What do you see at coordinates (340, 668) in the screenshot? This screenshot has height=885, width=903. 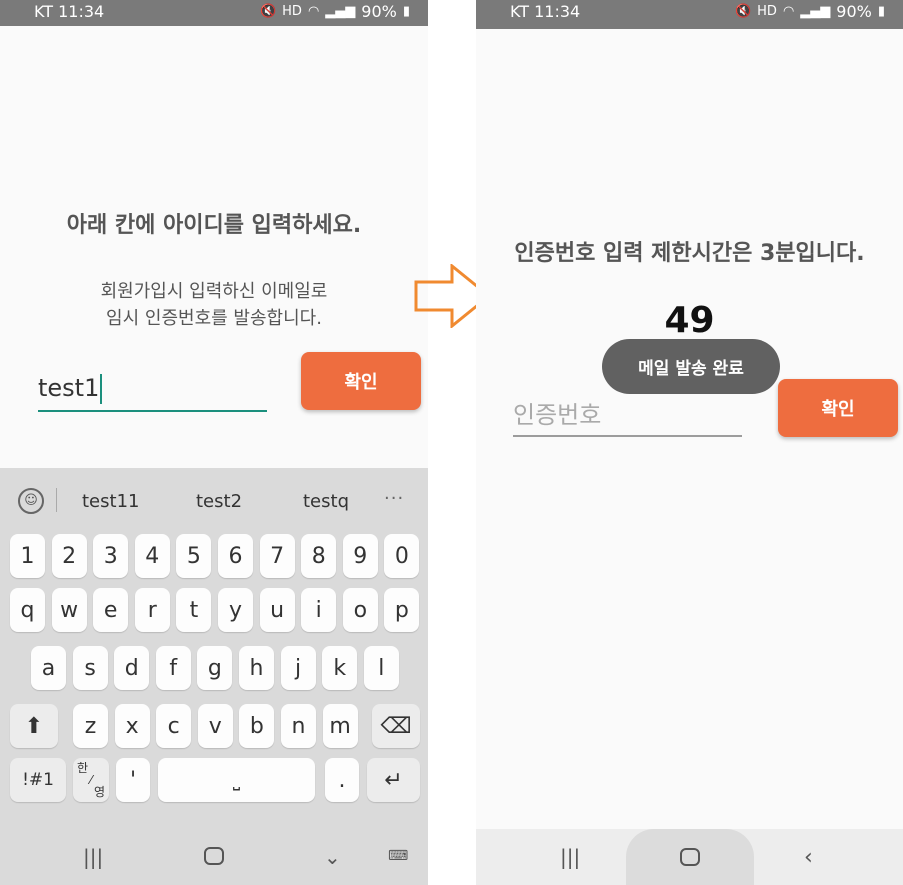 I see `letter-key-7: k` at bounding box center [340, 668].